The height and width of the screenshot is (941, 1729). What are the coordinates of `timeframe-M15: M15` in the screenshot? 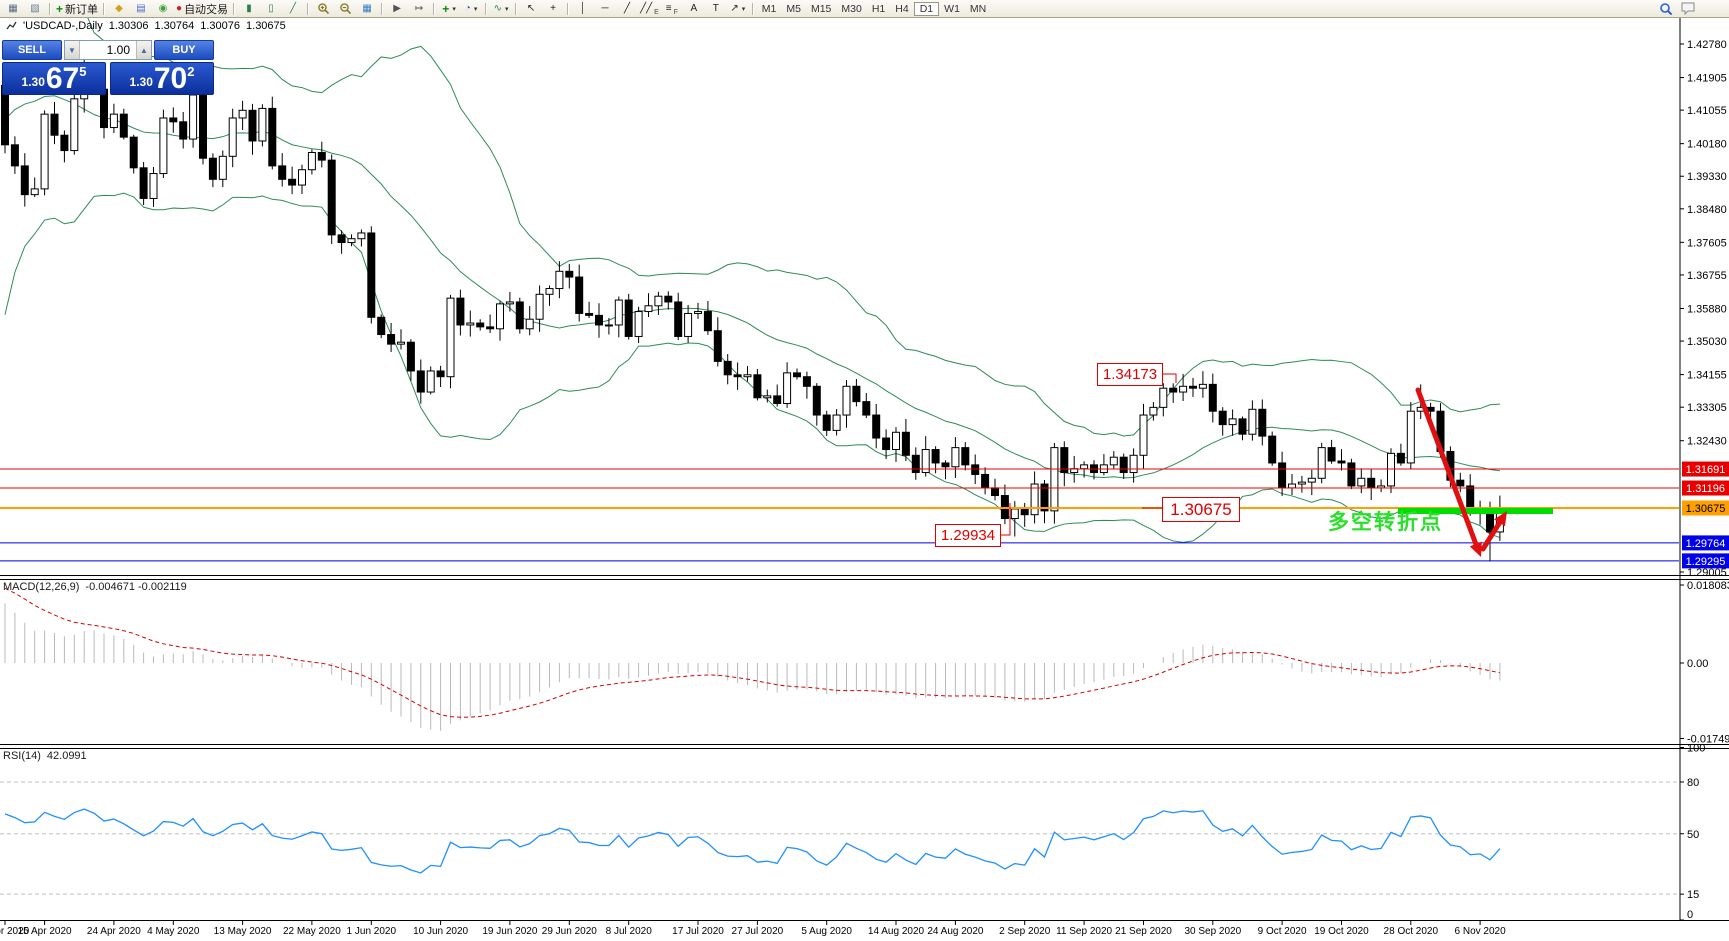 It's located at (821, 9).